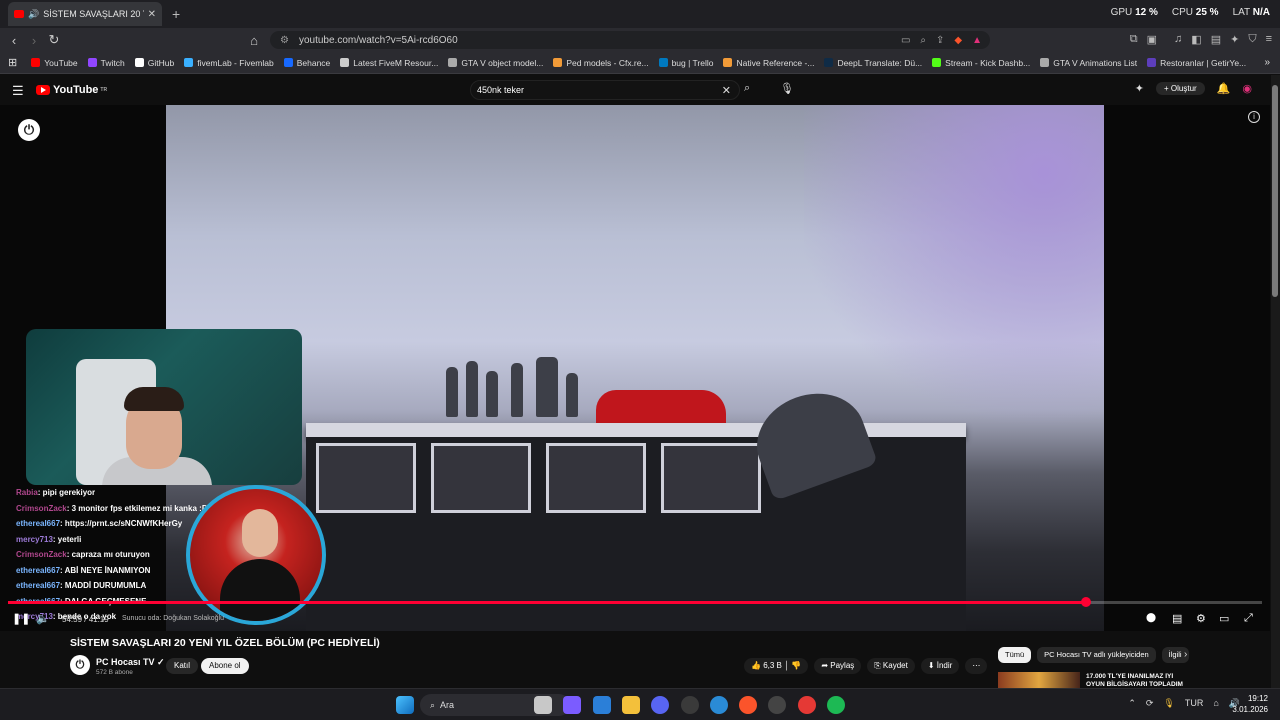  Describe the element at coordinates (152, 14) in the screenshot. I see `close-tab-icon: ✕` at that location.